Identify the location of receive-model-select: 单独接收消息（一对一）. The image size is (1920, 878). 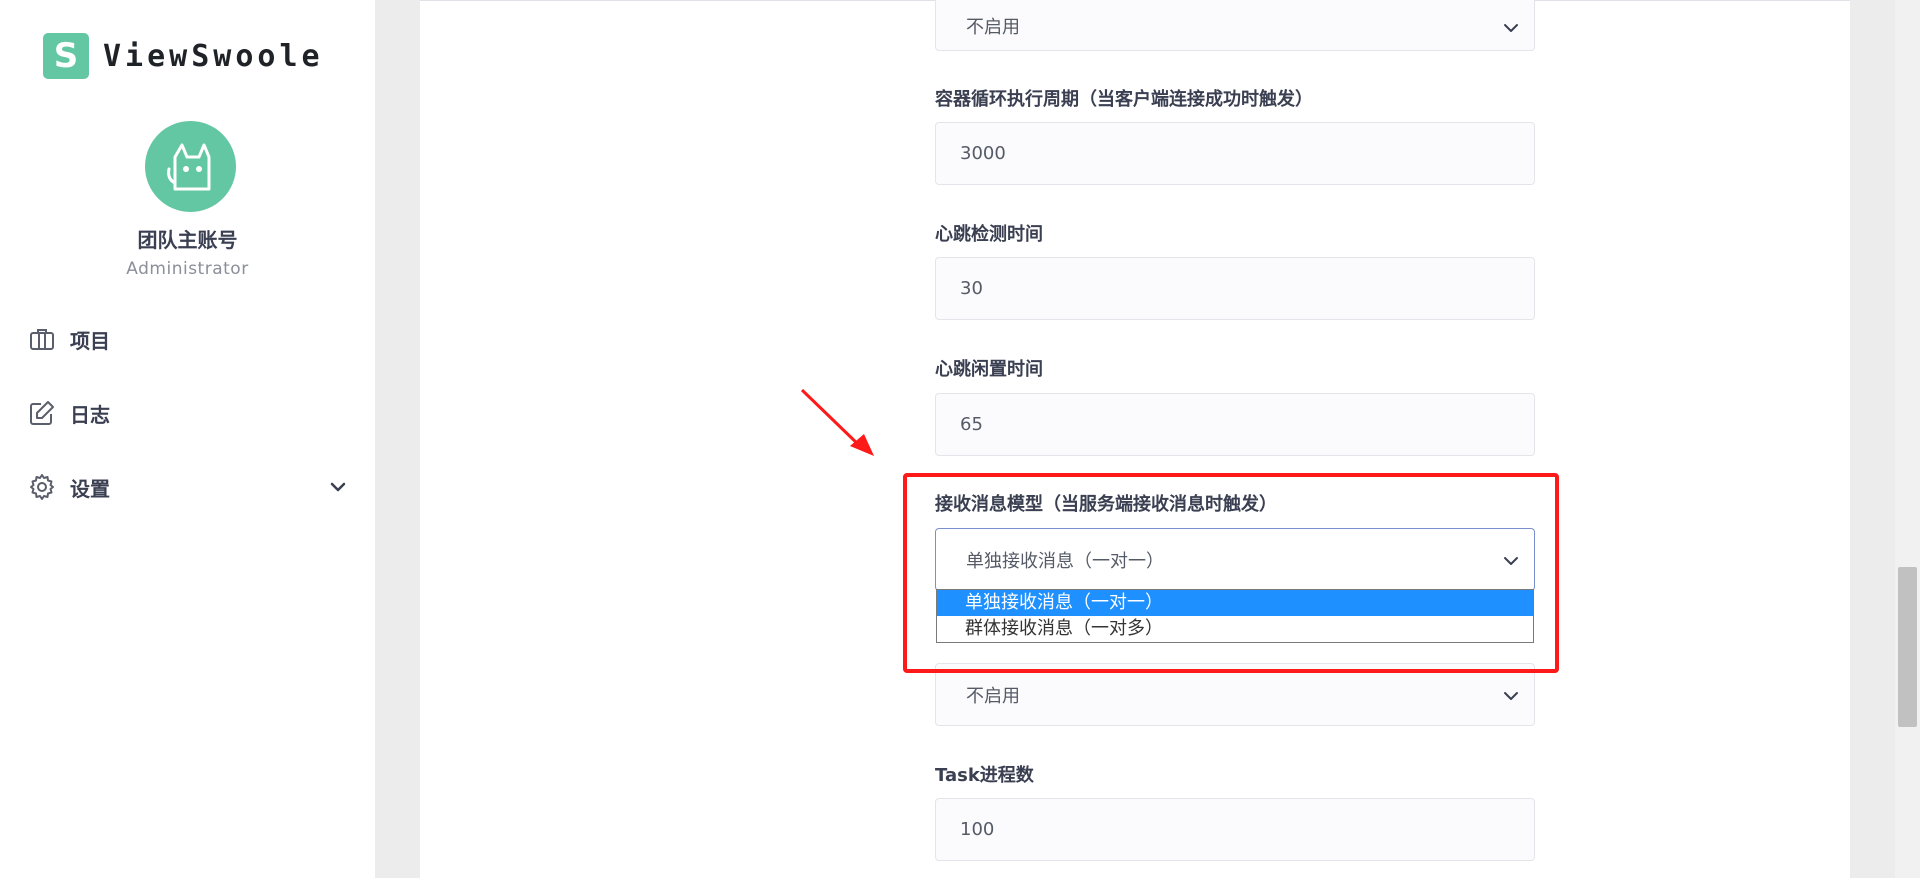
(1235, 559).